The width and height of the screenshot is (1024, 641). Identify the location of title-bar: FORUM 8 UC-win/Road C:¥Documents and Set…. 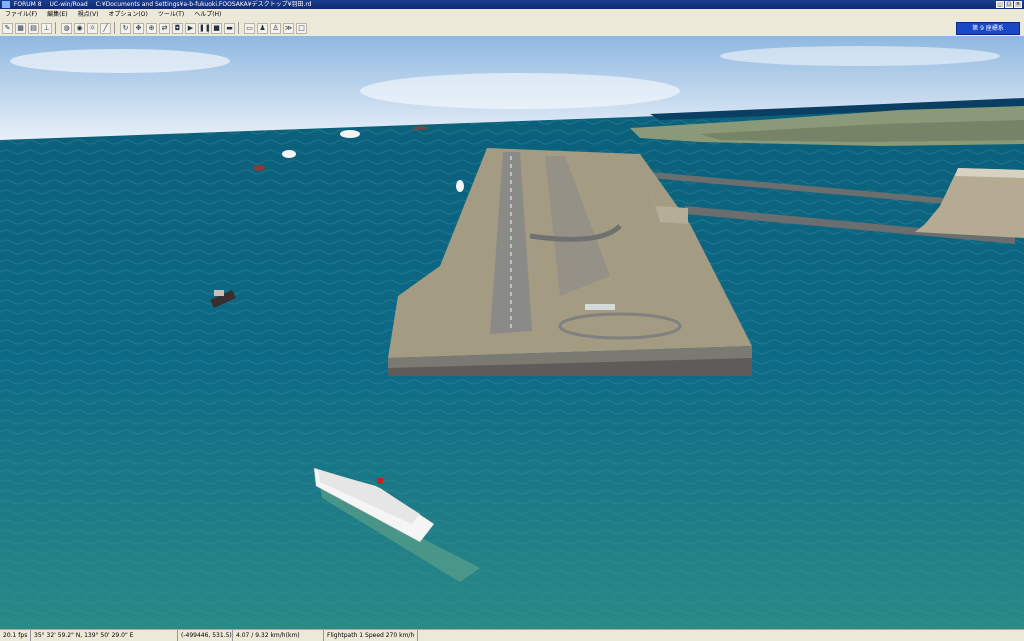
(512, 4).